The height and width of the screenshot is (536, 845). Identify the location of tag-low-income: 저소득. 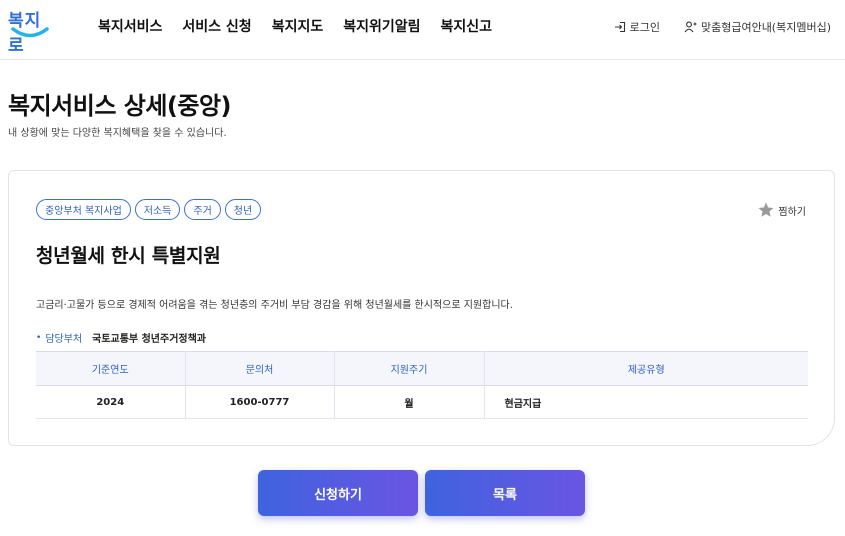
(157, 209).